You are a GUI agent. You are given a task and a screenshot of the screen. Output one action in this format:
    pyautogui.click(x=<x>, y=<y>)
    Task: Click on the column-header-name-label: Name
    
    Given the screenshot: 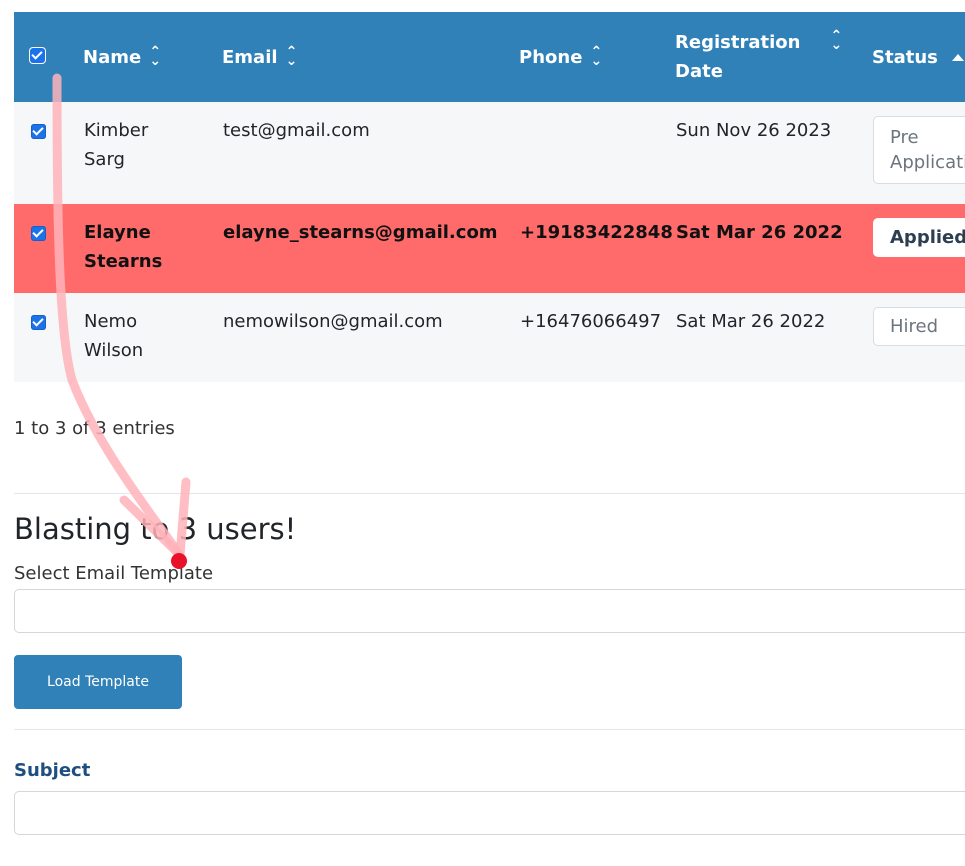 What is the action you would take?
    pyautogui.click(x=112, y=57)
    